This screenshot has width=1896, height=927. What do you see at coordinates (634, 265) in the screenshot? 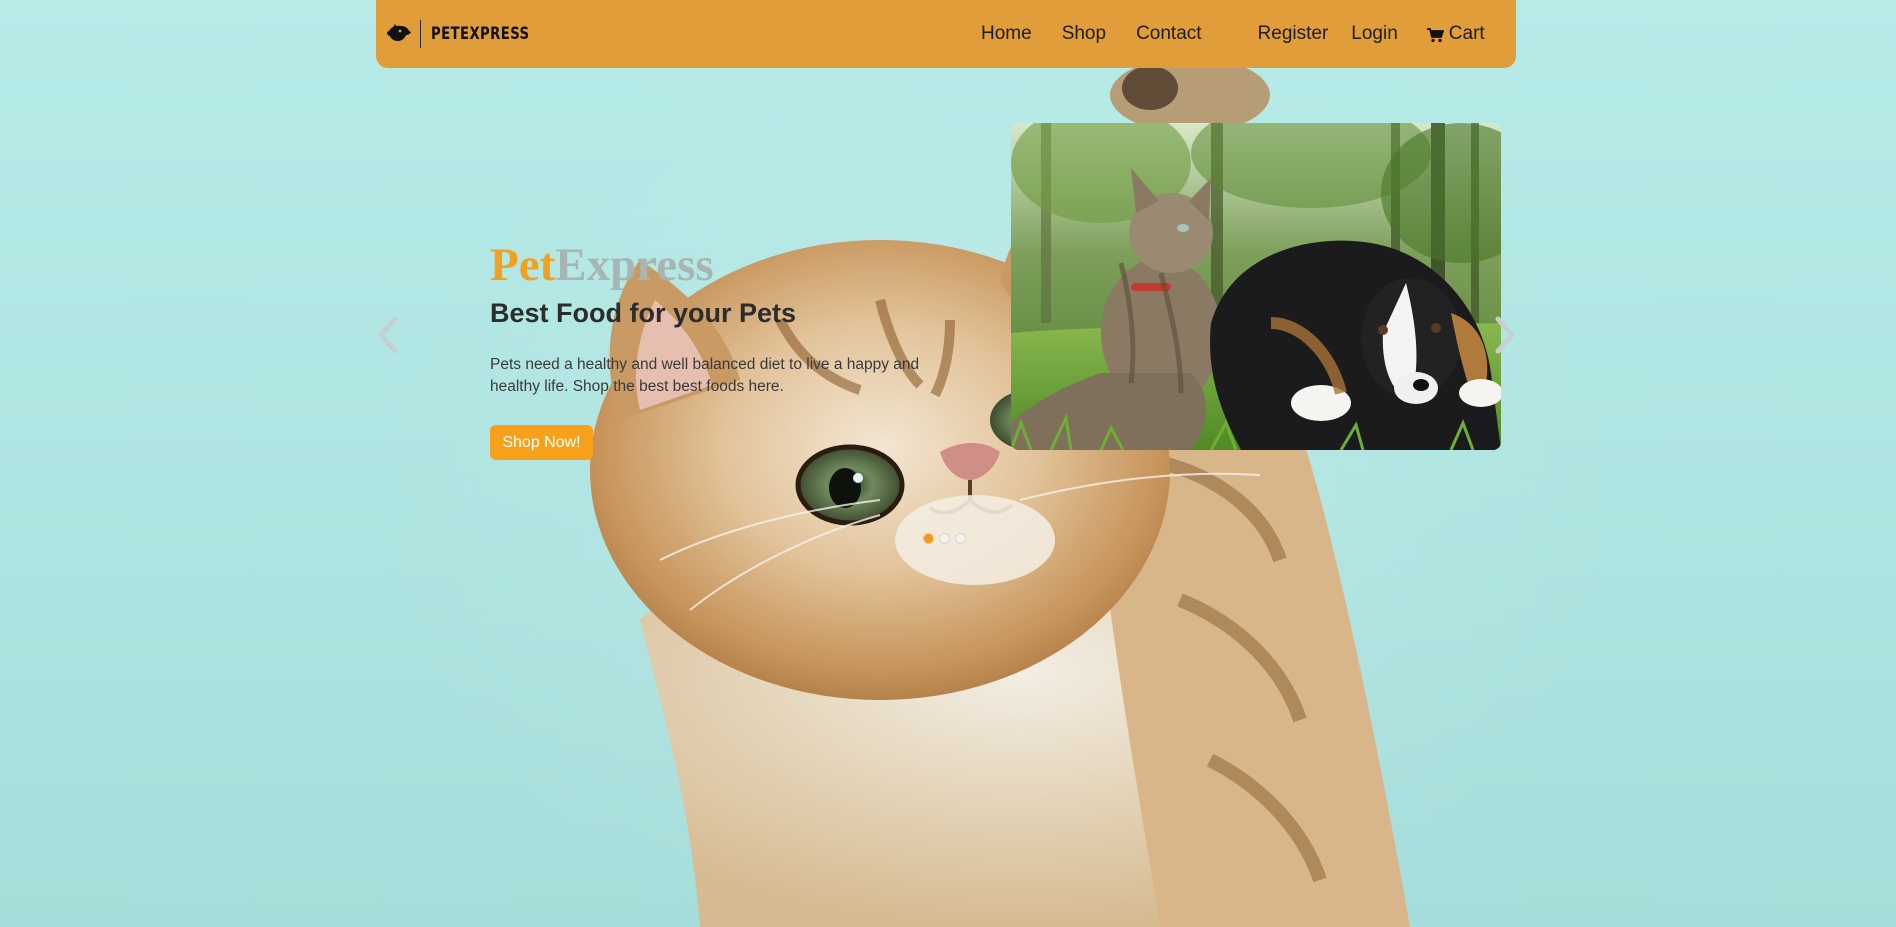
I see `hero-title-express: Express` at bounding box center [634, 265].